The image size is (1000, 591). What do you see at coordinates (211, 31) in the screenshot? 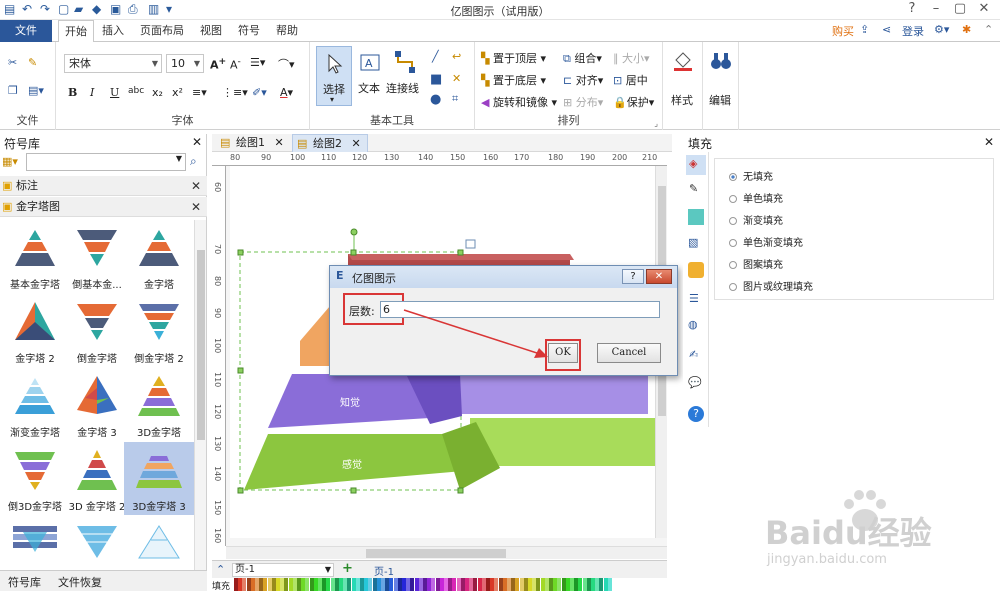
I see `tab-view: 视图` at bounding box center [211, 31].